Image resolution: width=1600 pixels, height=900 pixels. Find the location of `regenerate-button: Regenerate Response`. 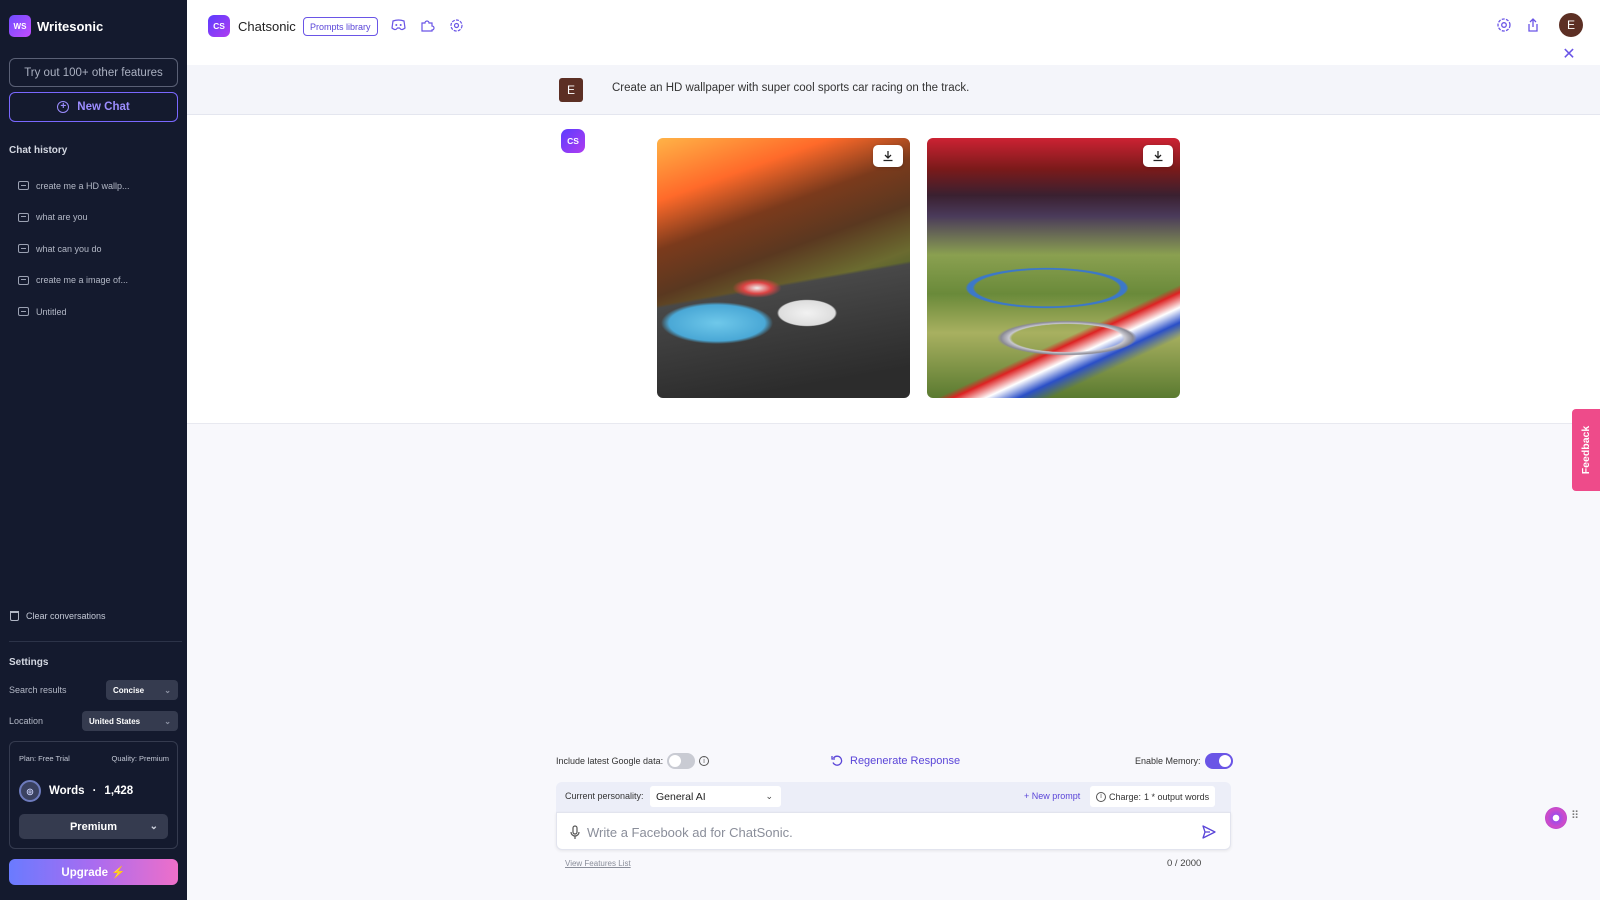

regenerate-button: Regenerate Response is located at coordinates (895, 761).